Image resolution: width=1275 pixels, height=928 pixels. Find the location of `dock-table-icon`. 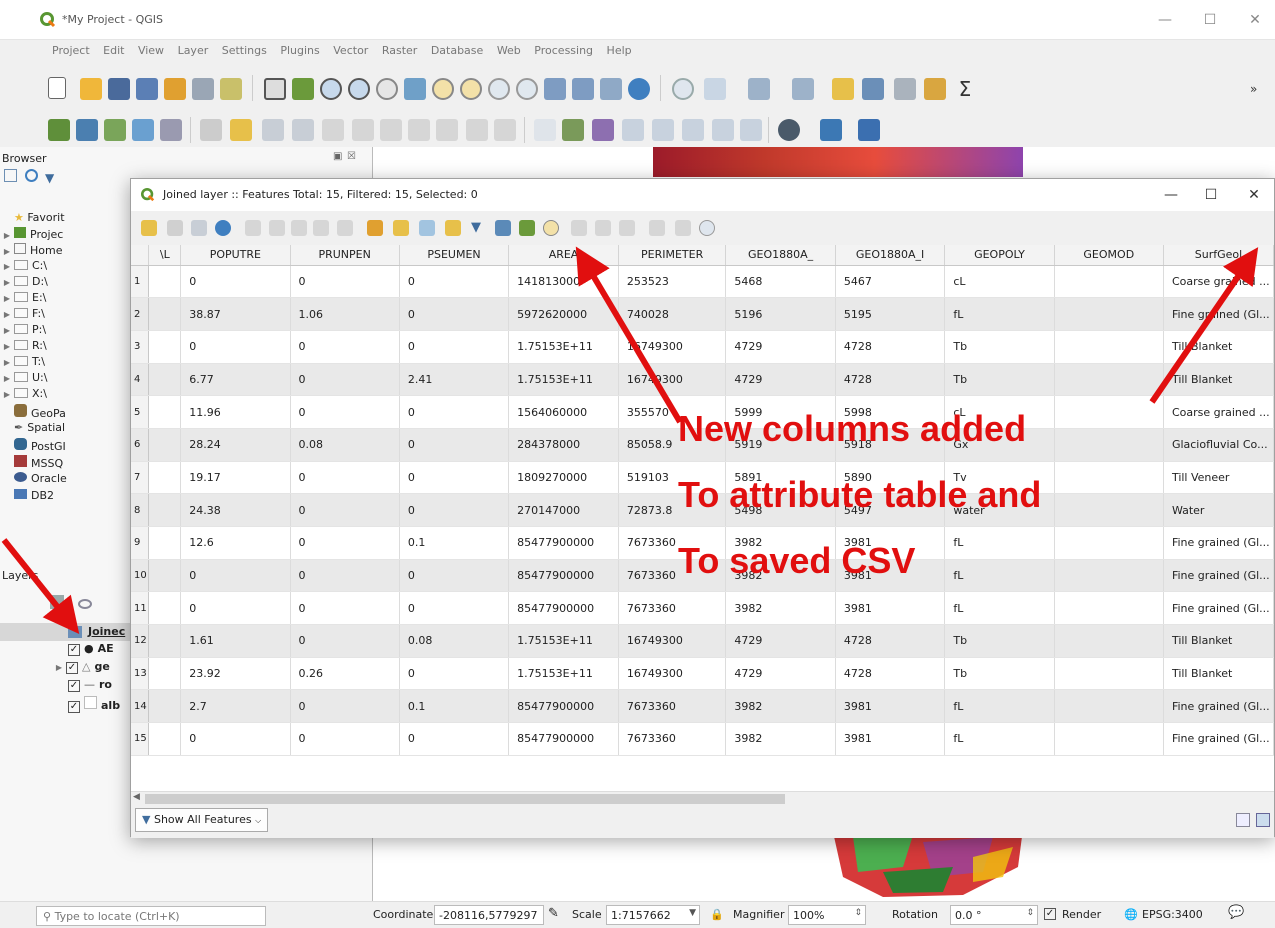

dock-table-icon is located at coordinates (683, 228).